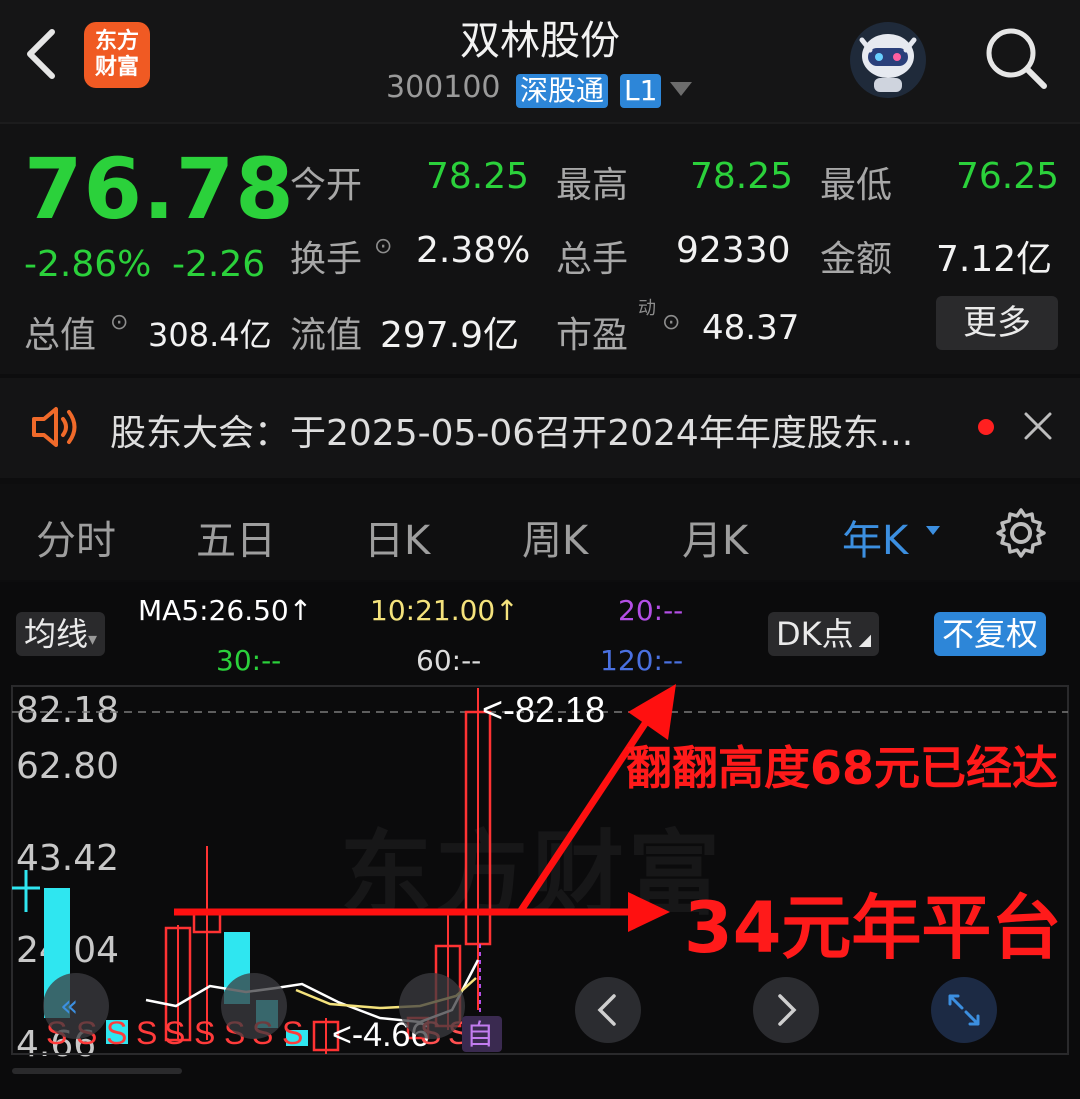 Image resolution: width=1080 pixels, height=1099 pixels. Describe the element at coordinates (742, 176) in the screenshot. I see `high-value: 78.25` at that location.